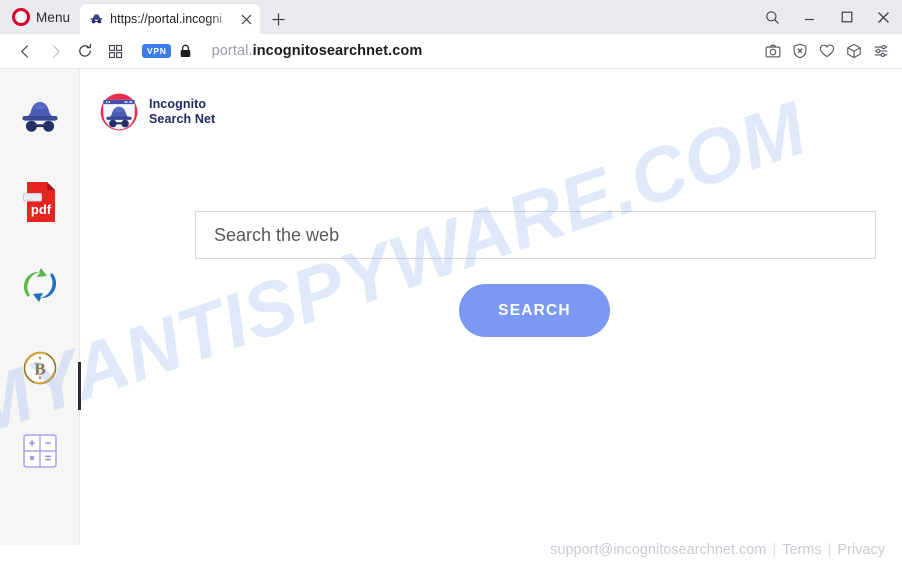  I want to click on search-input: Search the web, so click(535, 235).